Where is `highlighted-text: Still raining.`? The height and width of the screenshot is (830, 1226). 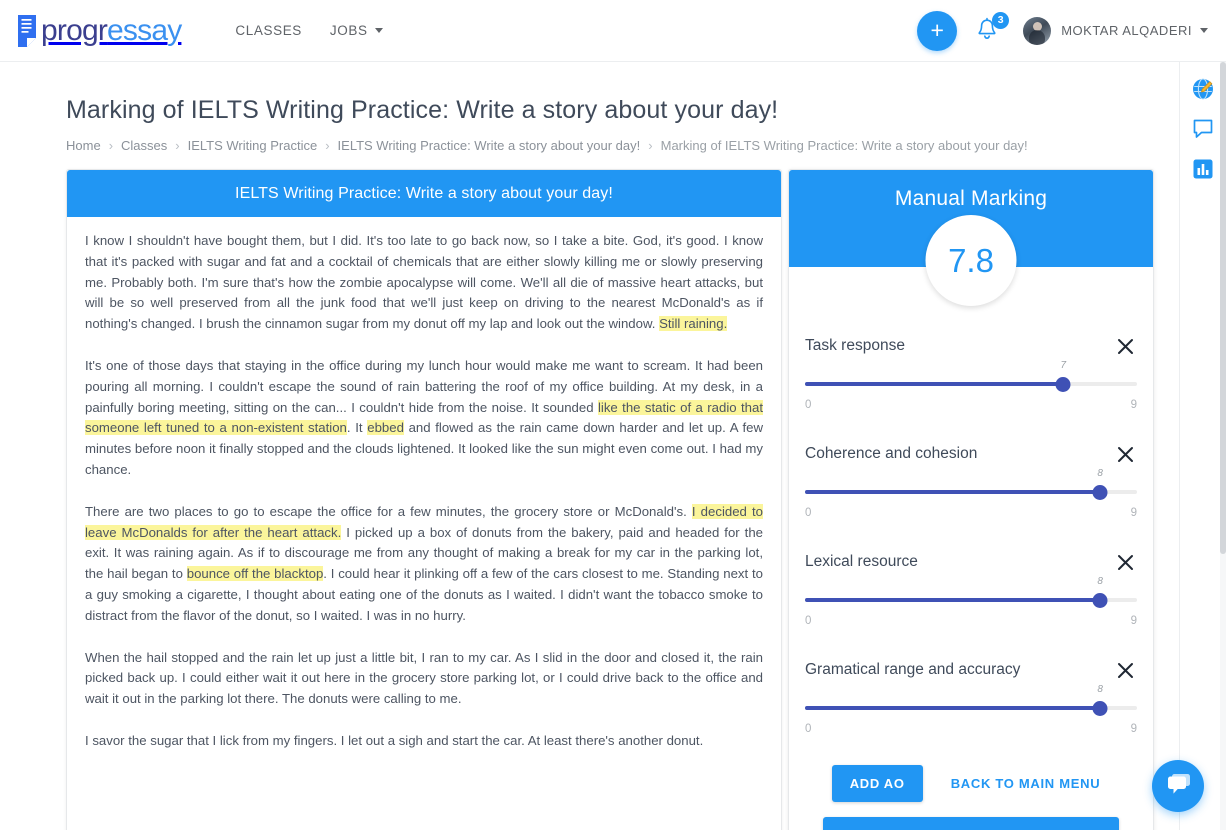
highlighted-text: Still raining. is located at coordinates (693, 324).